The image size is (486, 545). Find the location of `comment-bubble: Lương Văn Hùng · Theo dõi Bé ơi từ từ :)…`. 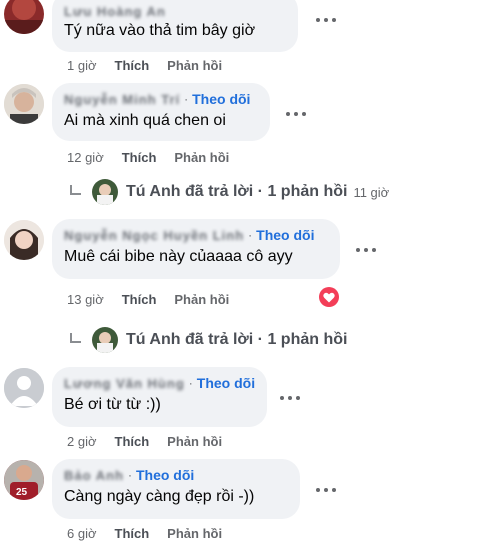

comment-bubble: Lương Văn Hùng · Theo dõi Bé ơi từ từ :)… is located at coordinates (159, 397).